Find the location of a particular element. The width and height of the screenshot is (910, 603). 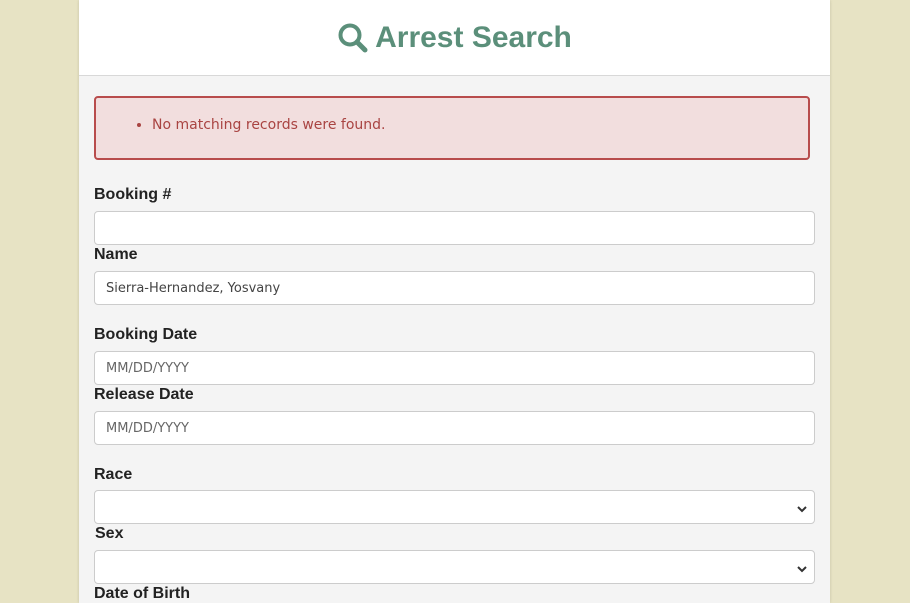

page-title: Arrest Search is located at coordinates (454, 38).